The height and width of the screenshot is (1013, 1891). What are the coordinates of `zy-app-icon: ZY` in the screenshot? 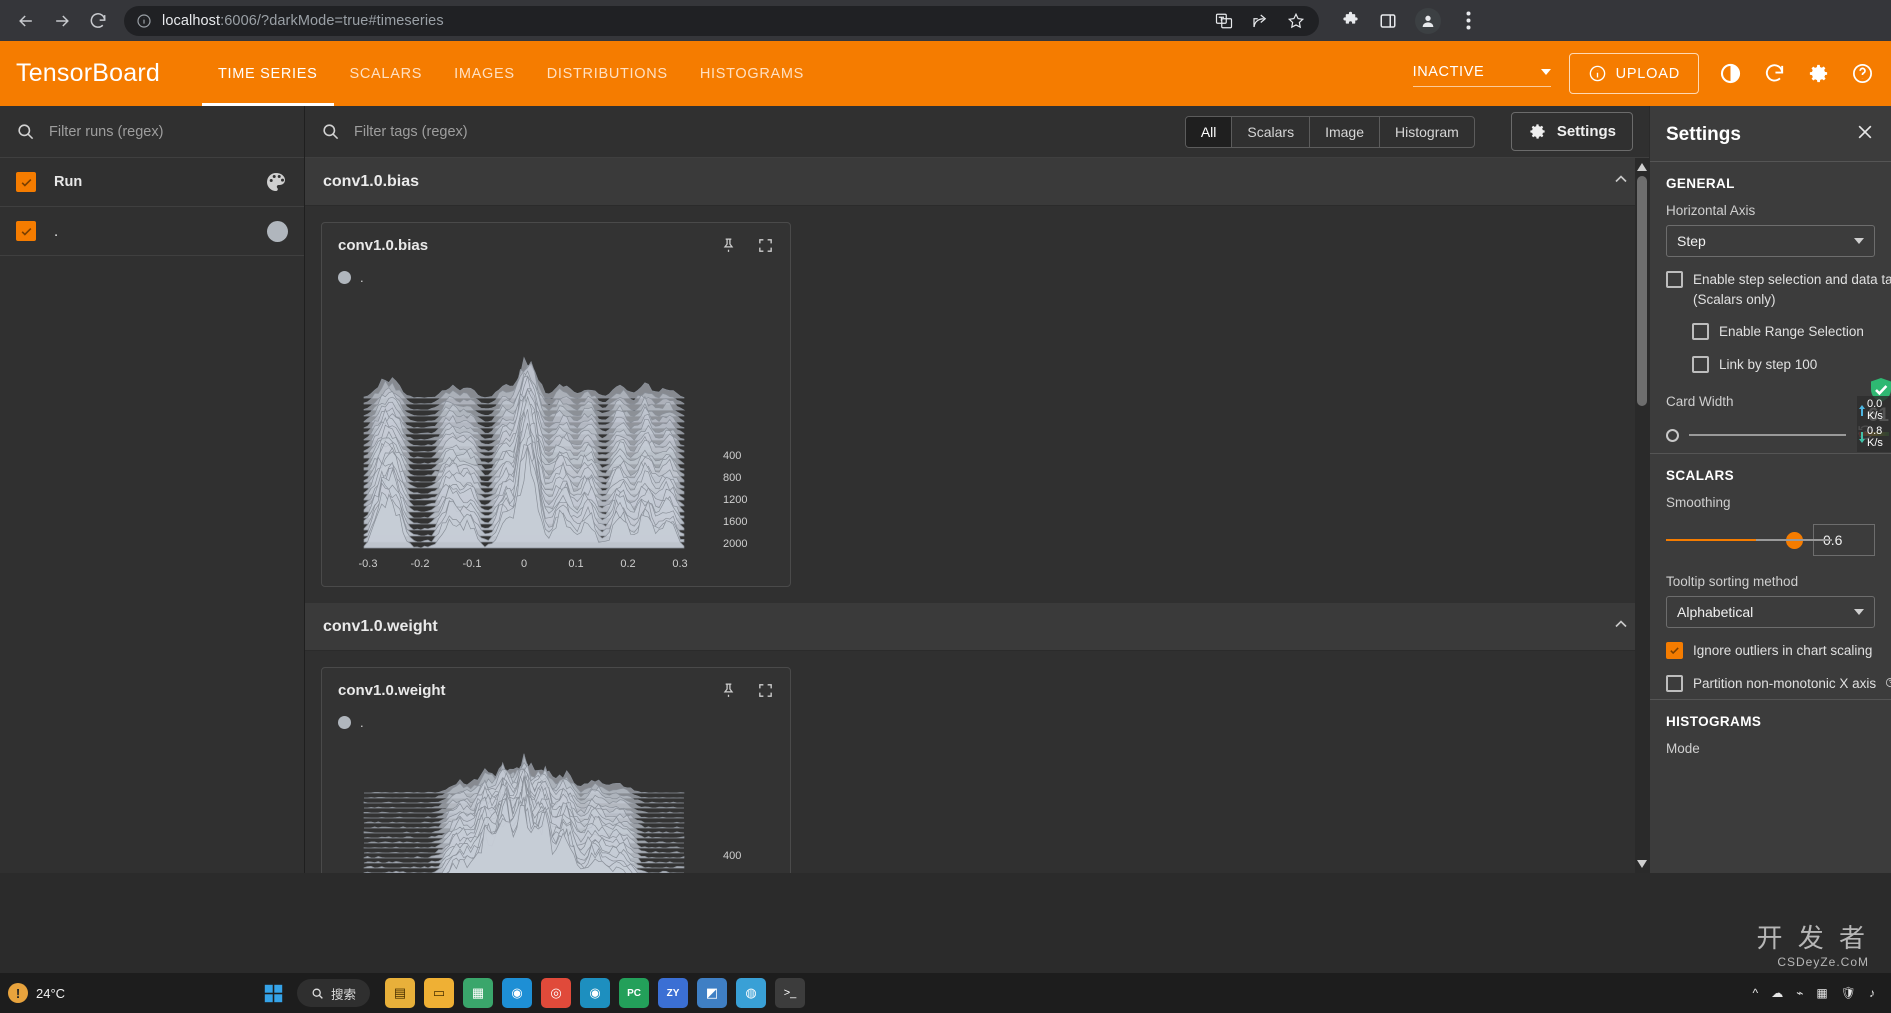 It's located at (673, 993).